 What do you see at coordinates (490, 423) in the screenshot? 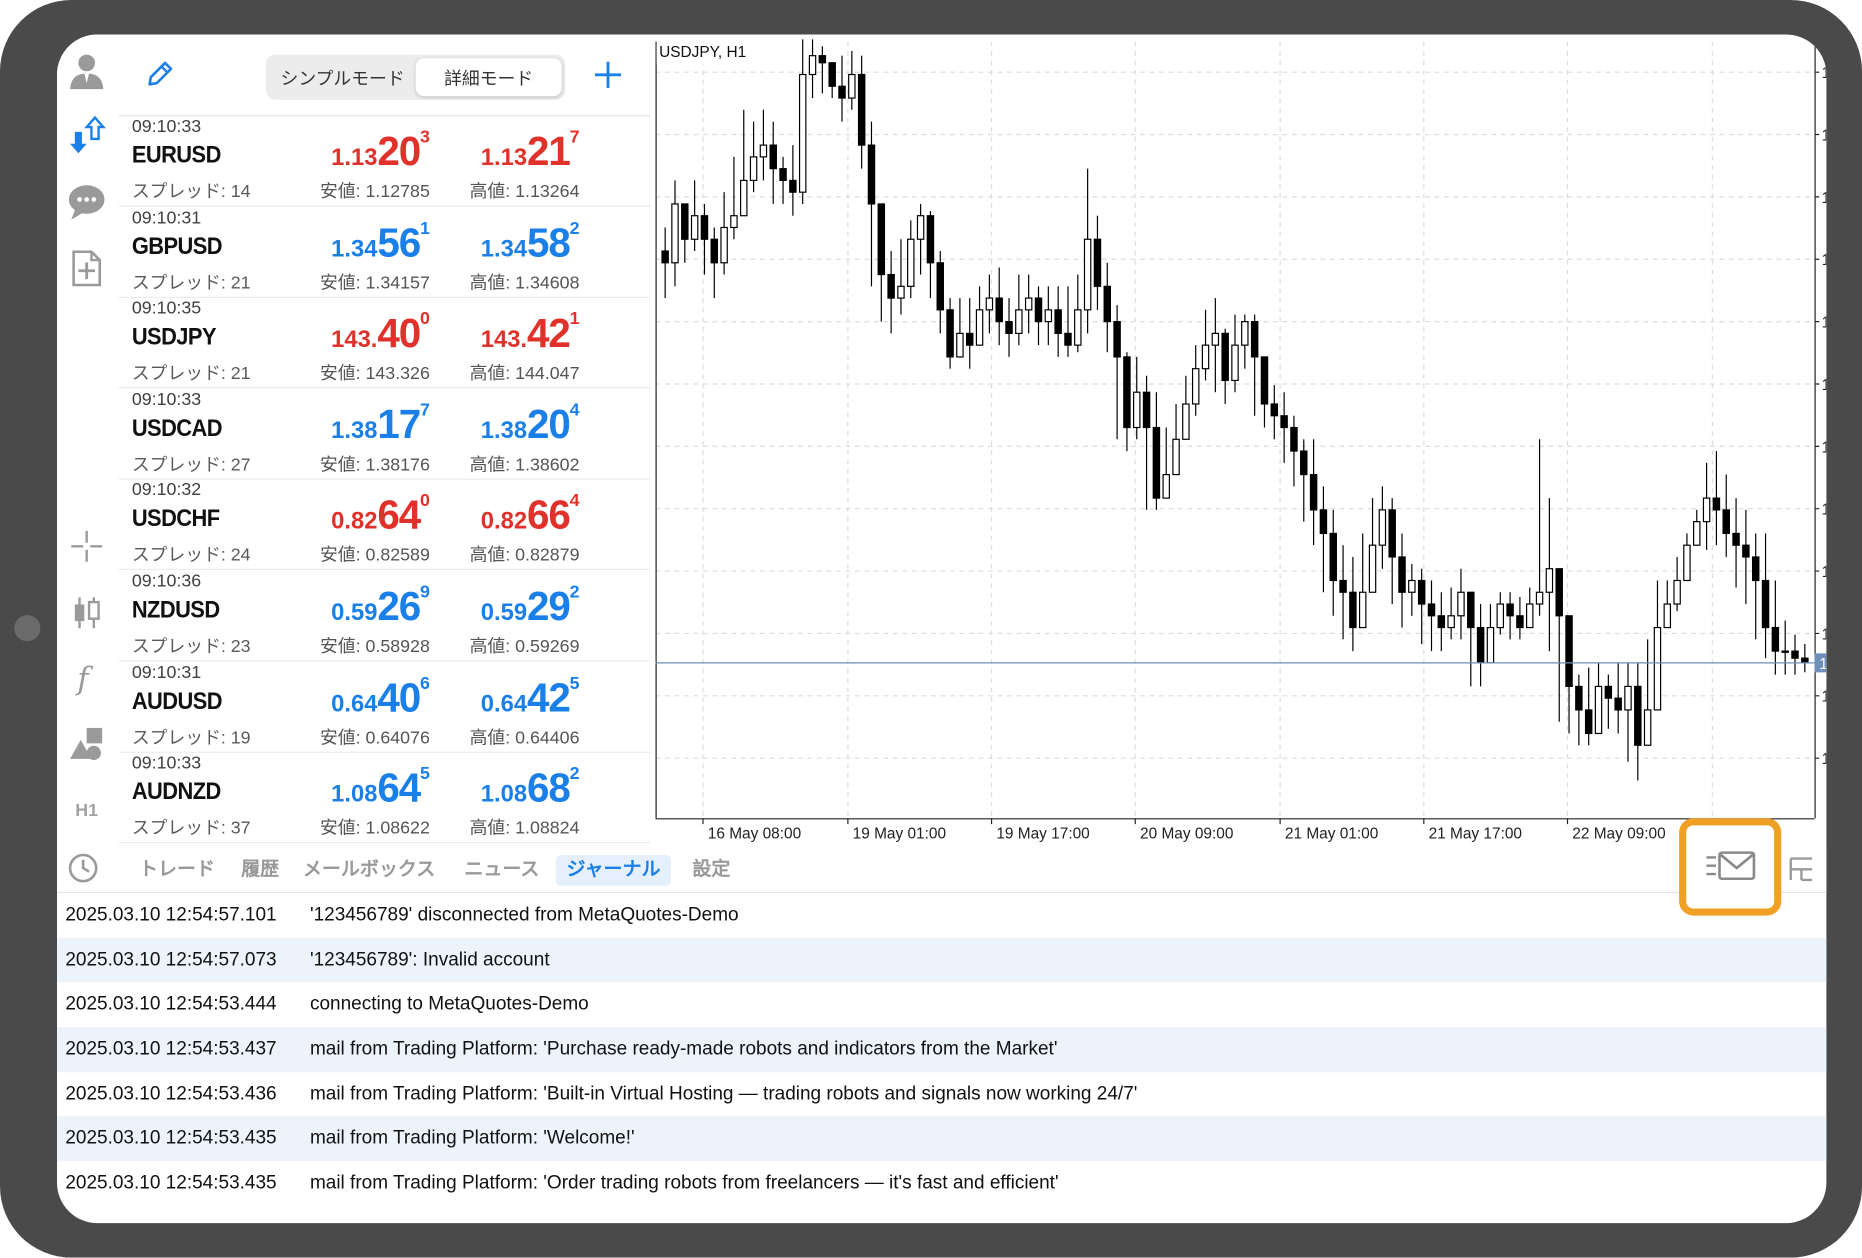
I see `ask-price: 1.38204` at bounding box center [490, 423].